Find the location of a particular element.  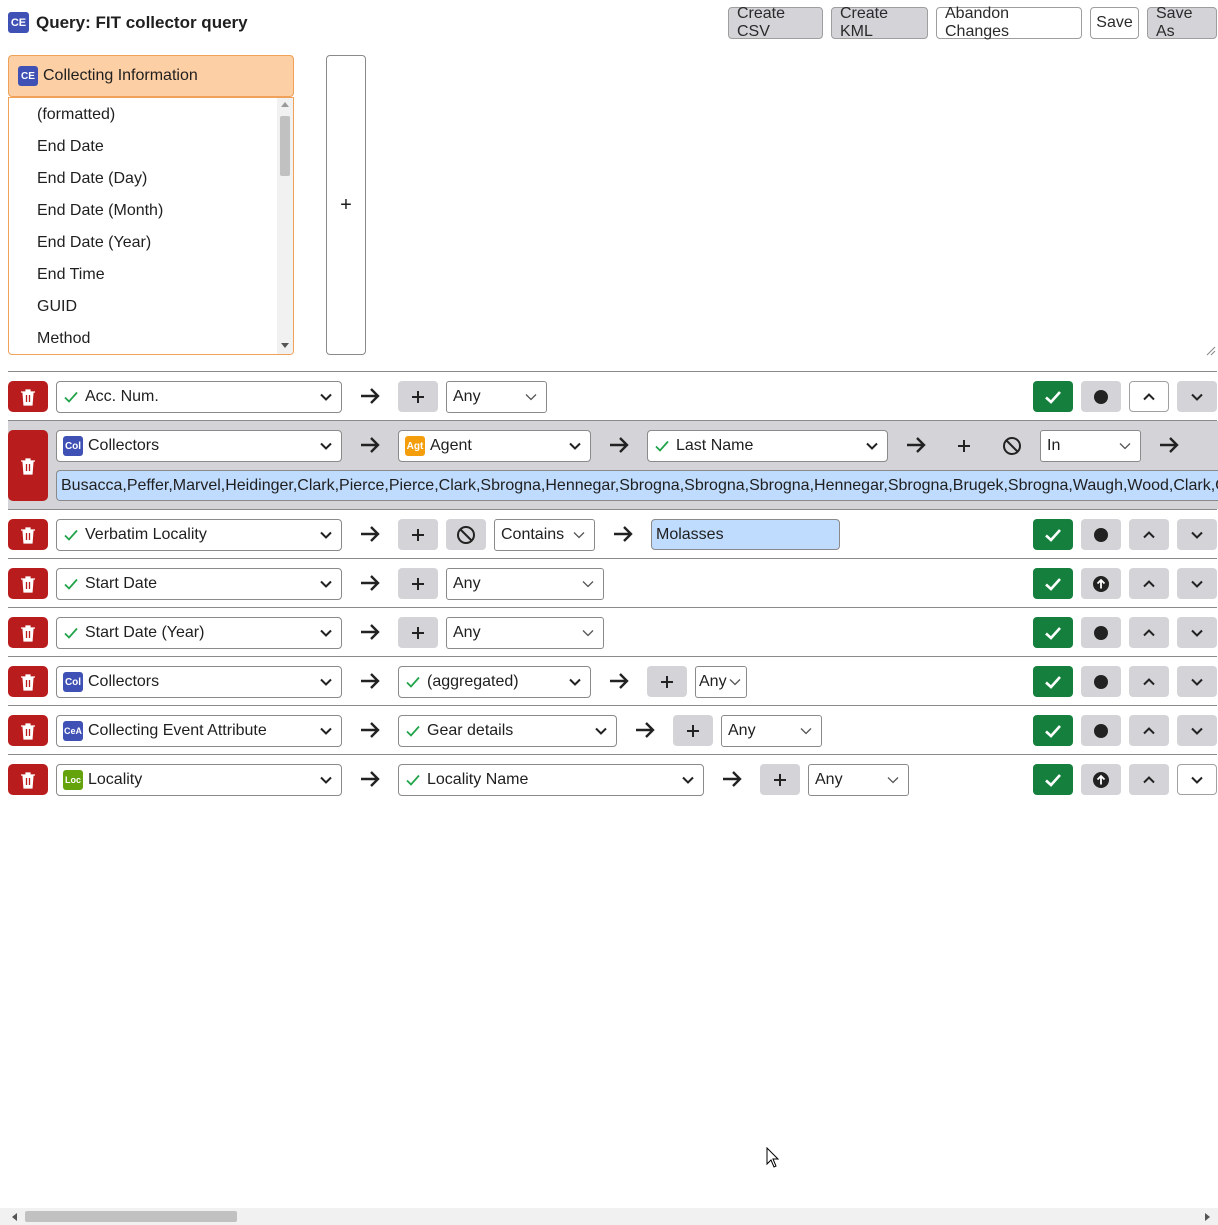

operator-select: Contains is located at coordinates (544, 535).